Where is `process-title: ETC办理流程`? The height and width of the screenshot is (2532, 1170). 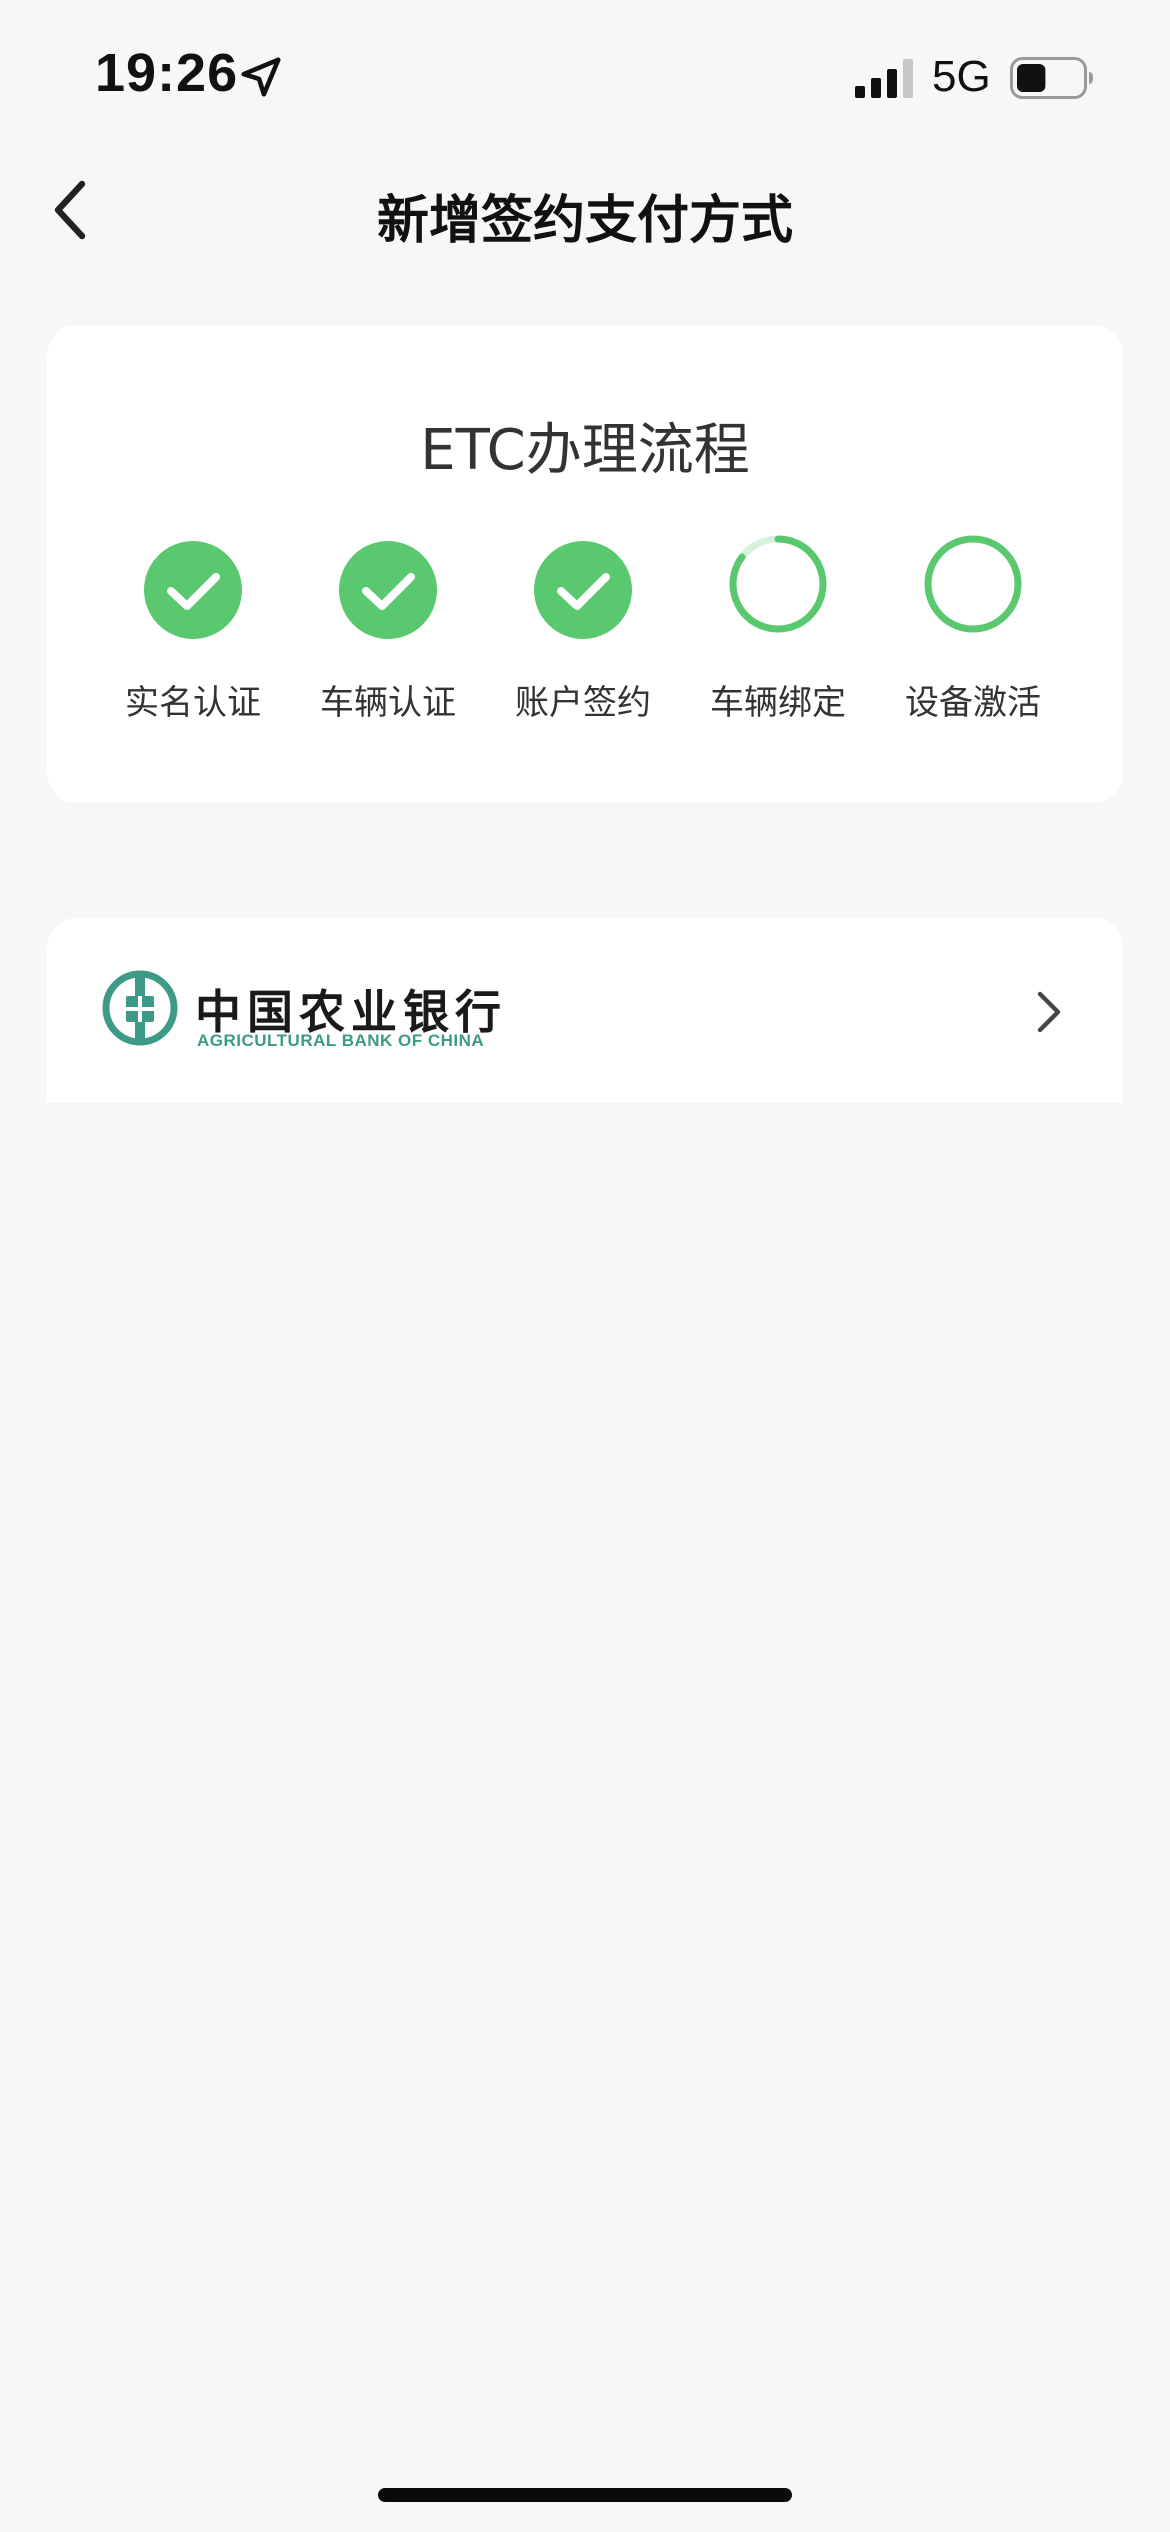
process-title: ETC办理流程 is located at coordinates (585, 450).